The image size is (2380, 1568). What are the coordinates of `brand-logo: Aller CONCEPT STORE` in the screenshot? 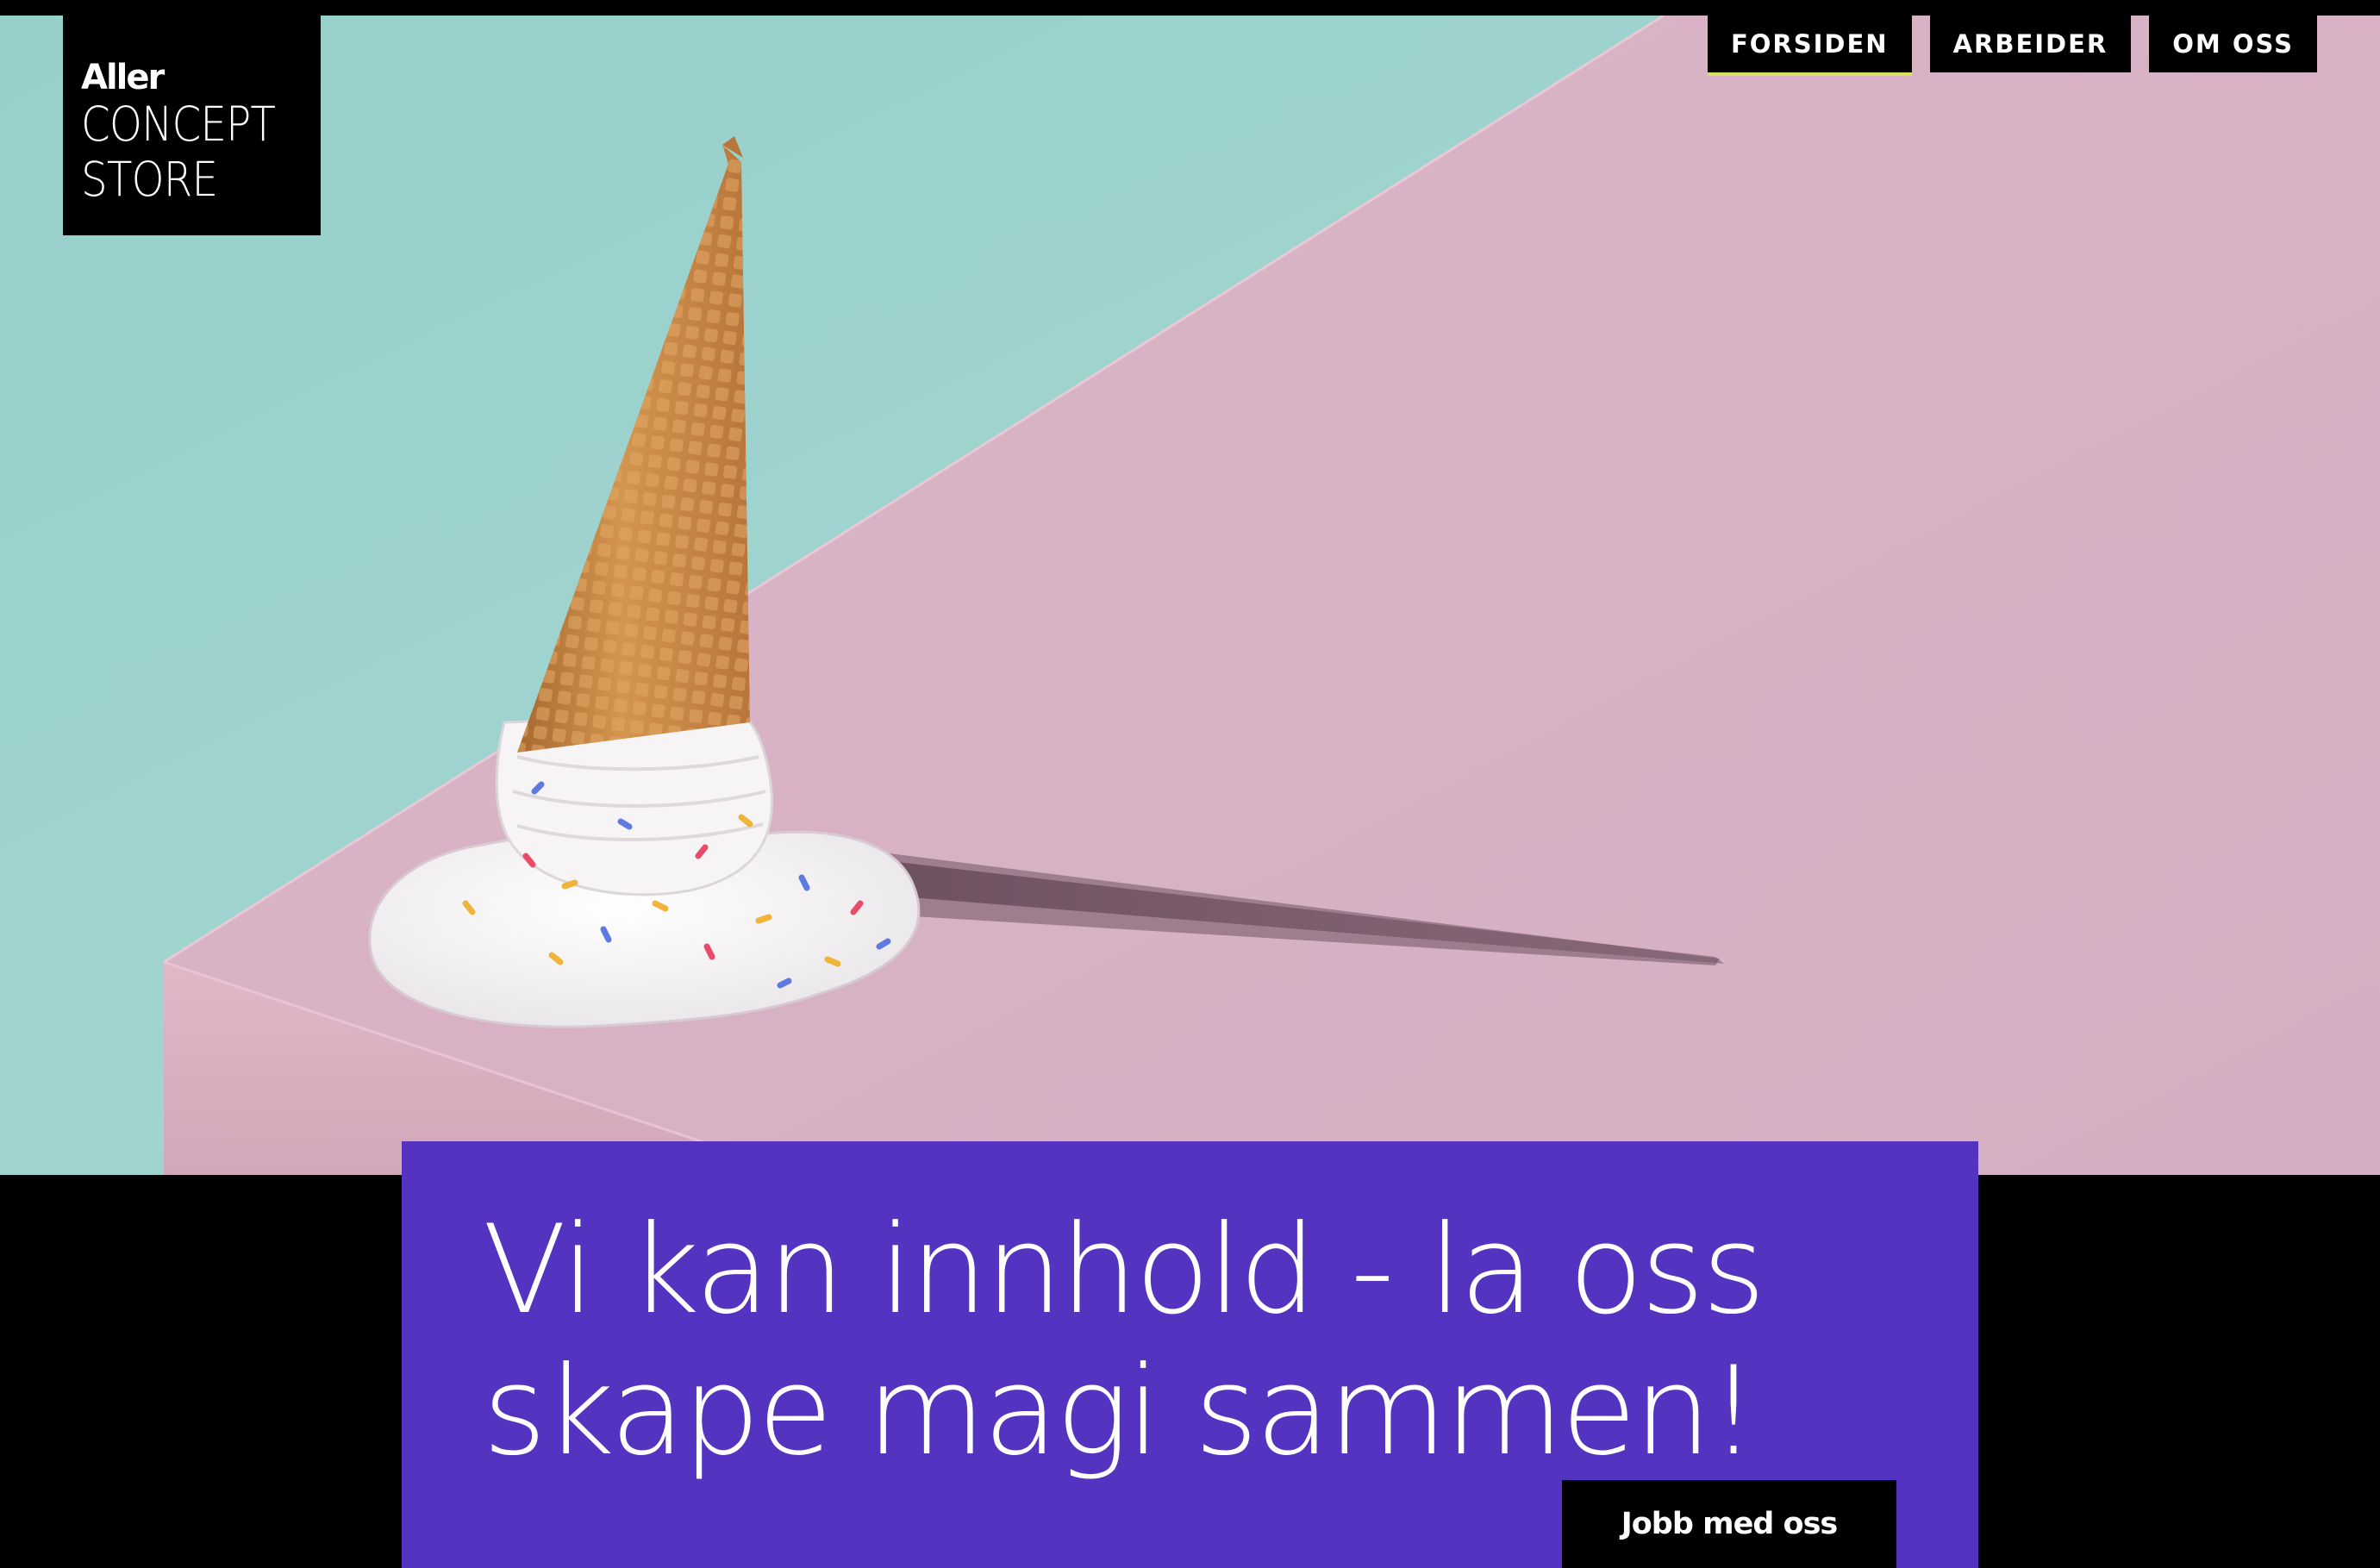 It's located at (192, 125).